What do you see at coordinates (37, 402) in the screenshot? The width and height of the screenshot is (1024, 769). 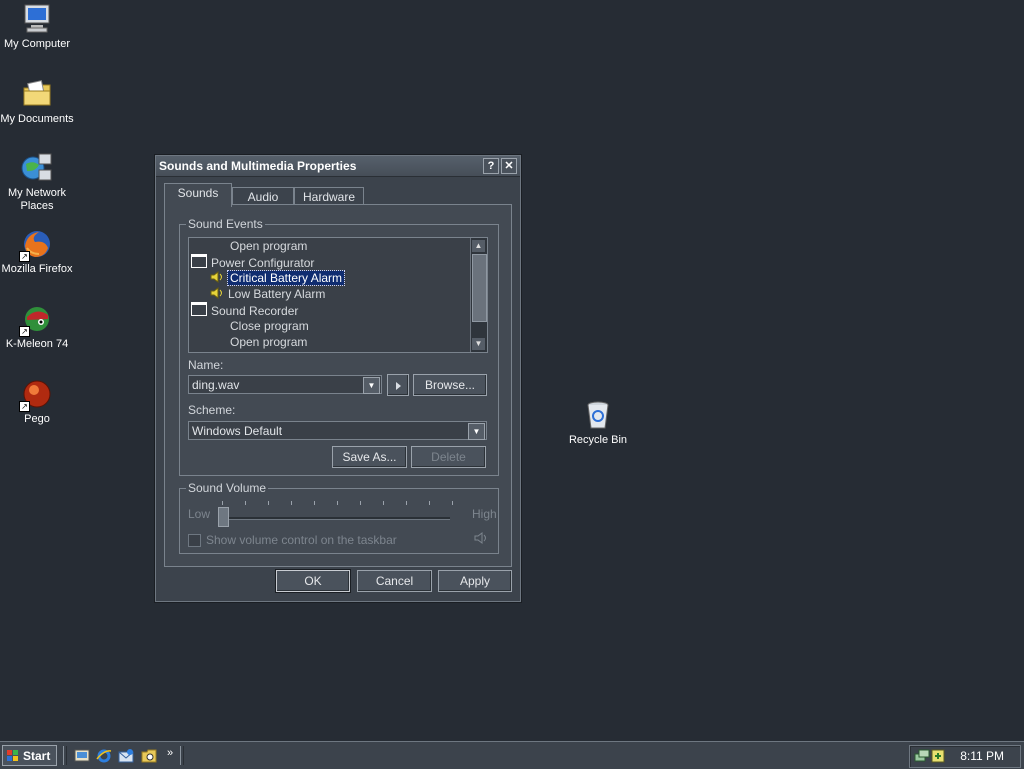 I see `desktop-icon-pego: ↗ Pego` at bounding box center [37, 402].